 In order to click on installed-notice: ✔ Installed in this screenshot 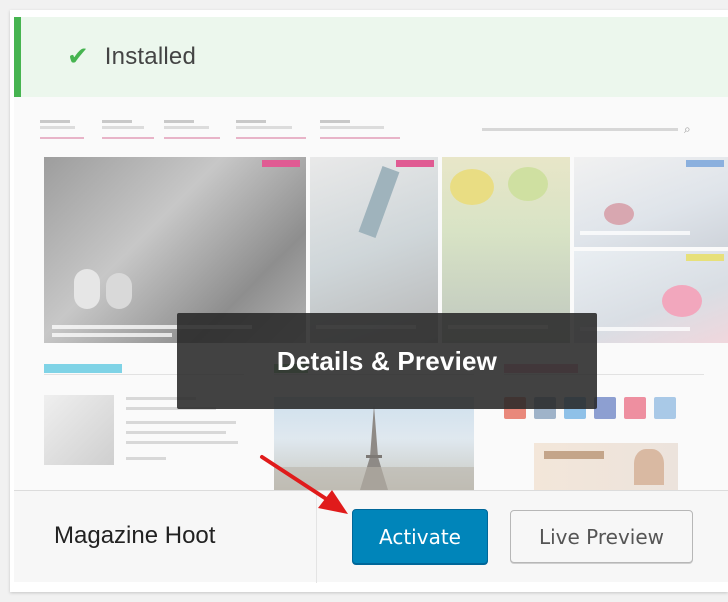, I will do `click(371, 57)`.